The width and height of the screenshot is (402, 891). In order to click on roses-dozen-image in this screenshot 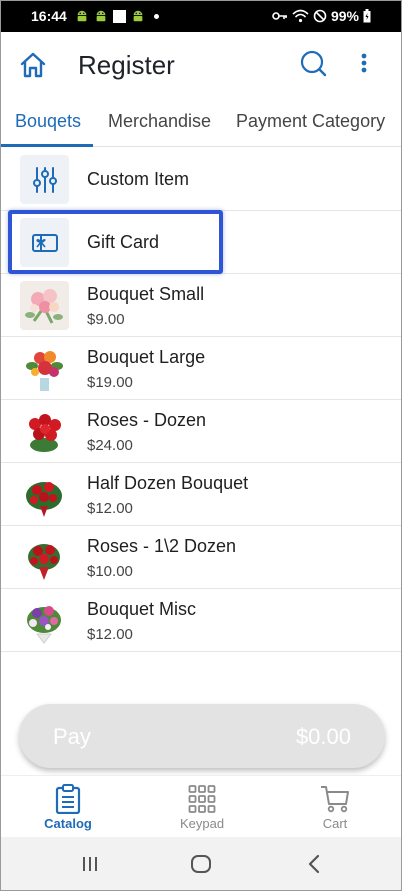, I will do `click(44, 431)`.